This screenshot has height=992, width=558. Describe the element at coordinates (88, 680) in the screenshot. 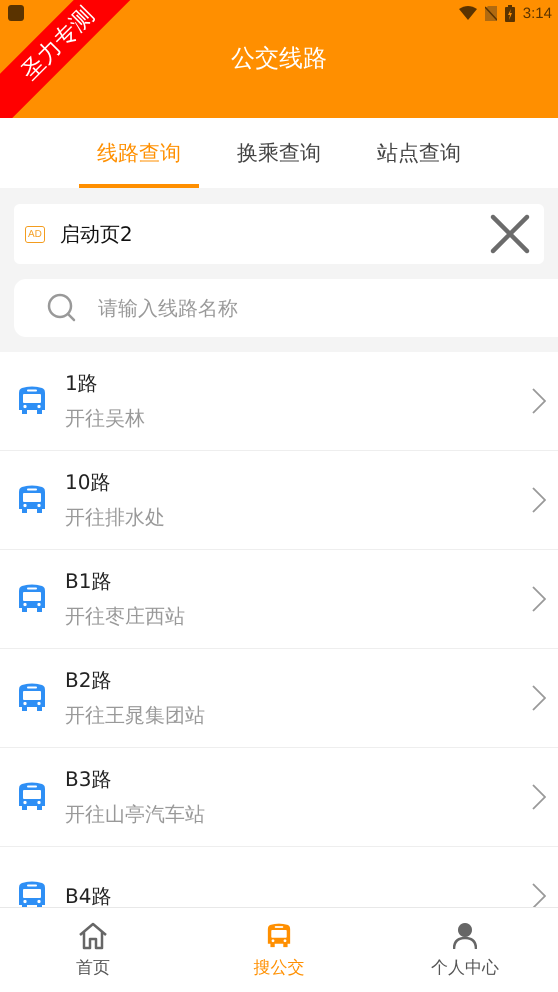

I see `route-name: B2路` at that location.